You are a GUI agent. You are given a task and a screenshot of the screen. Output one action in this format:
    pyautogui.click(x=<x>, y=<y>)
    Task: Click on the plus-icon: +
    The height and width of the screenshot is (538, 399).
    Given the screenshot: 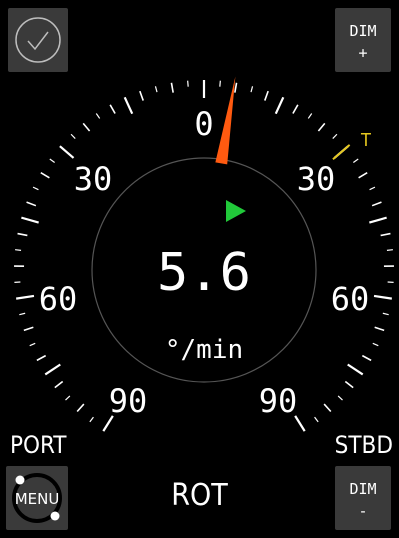 What is the action you would take?
    pyautogui.click(x=363, y=53)
    